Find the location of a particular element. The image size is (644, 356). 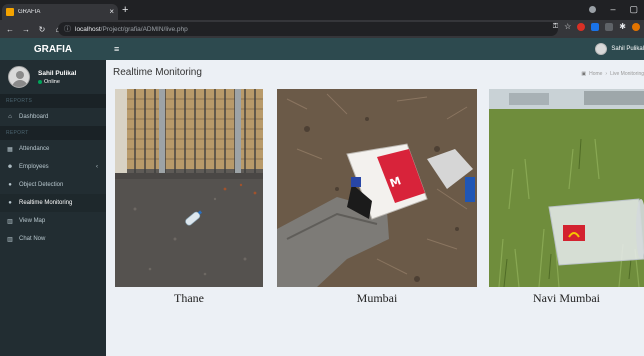

sidebar-item-dashboard: ⌂ Dashboard is located at coordinates (53, 117).